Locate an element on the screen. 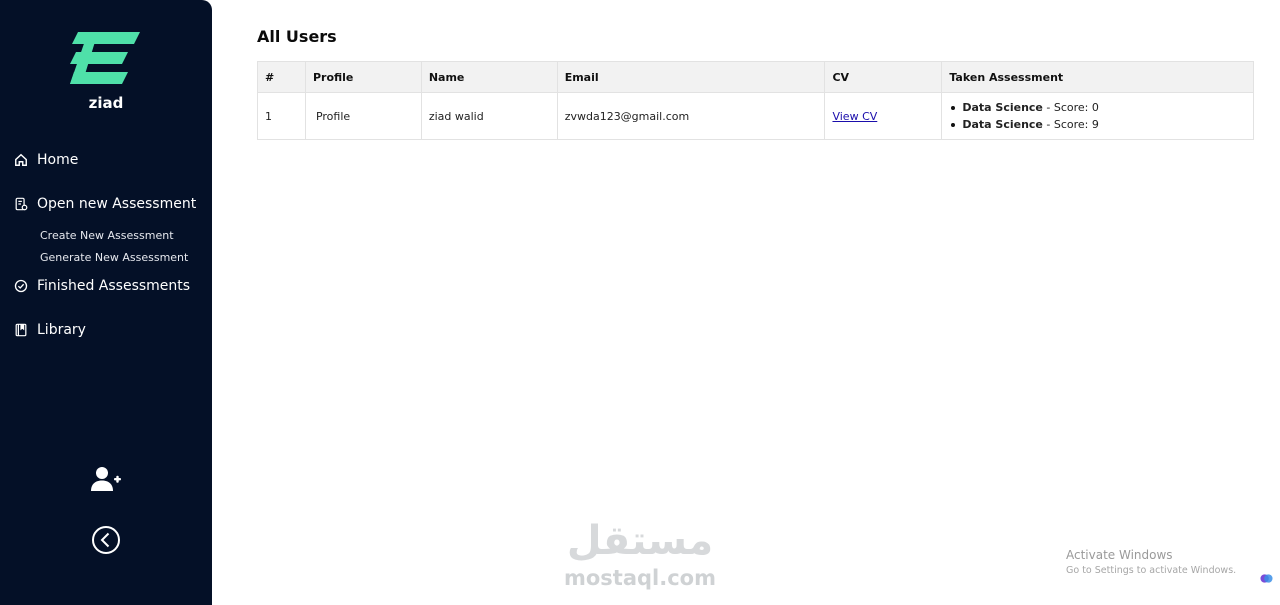 The width and height of the screenshot is (1280, 605). nav-item-home: Home is located at coordinates (46, 160).